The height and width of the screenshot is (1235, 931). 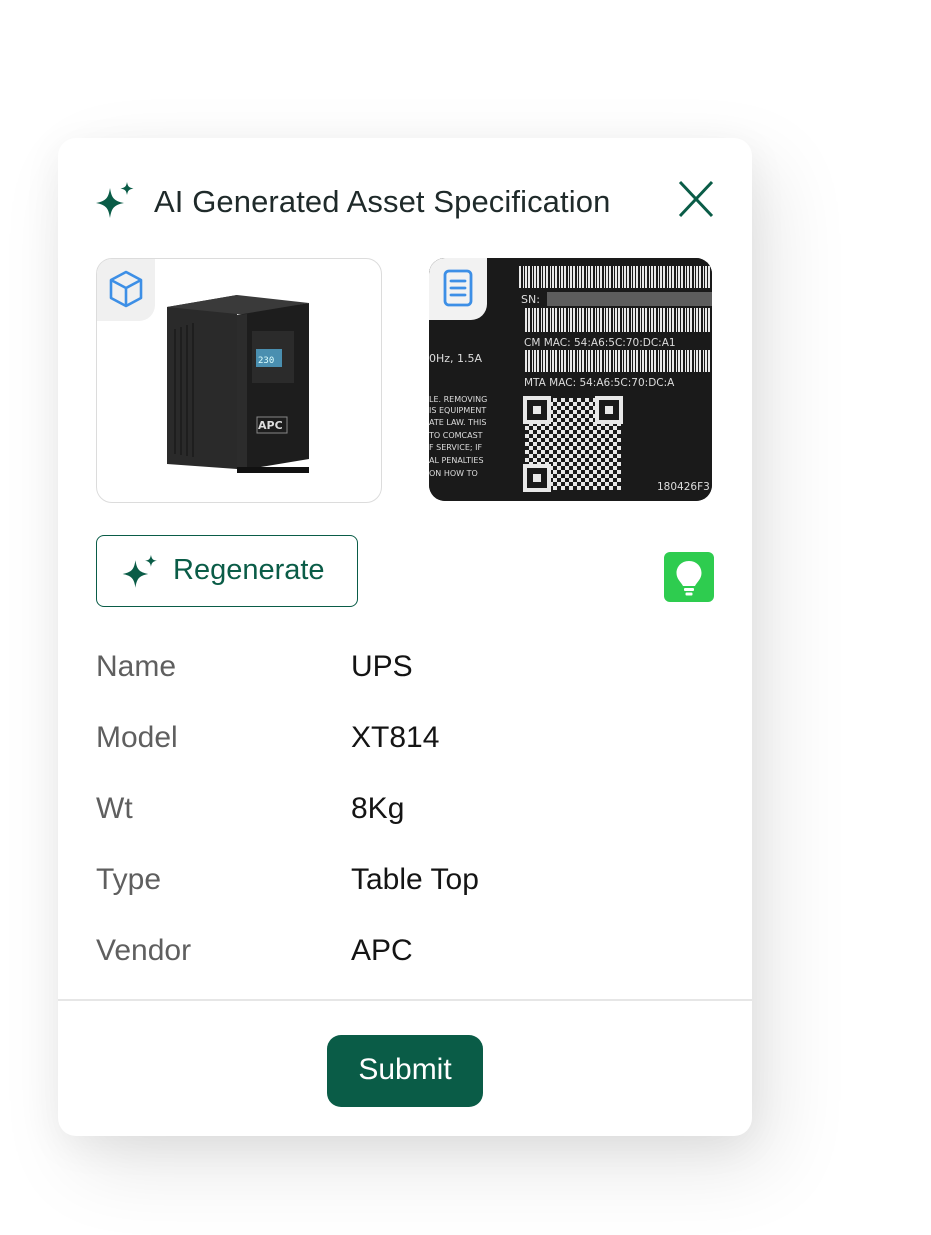 What do you see at coordinates (405, 1000) in the screenshot?
I see `footer-divider` at bounding box center [405, 1000].